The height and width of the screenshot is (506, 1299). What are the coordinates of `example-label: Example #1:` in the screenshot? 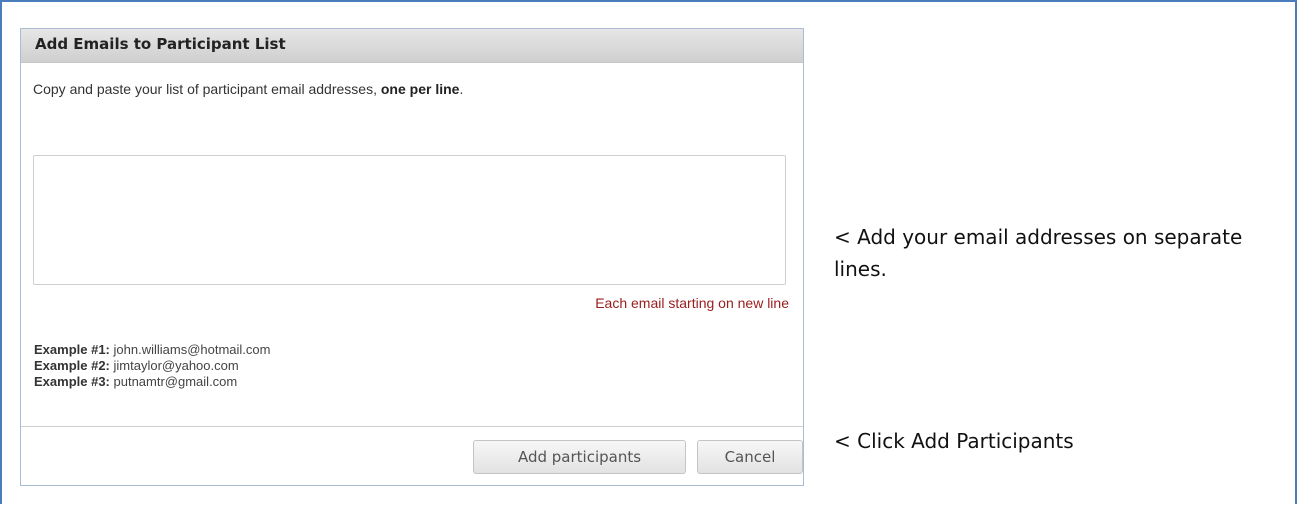 It's located at (72, 349).